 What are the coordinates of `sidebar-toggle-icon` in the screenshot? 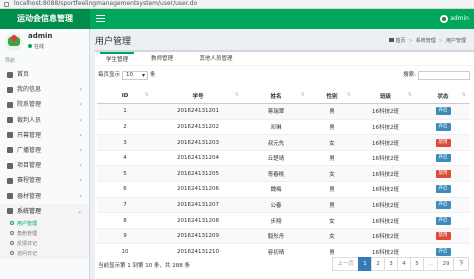 It's located at (100, 19).